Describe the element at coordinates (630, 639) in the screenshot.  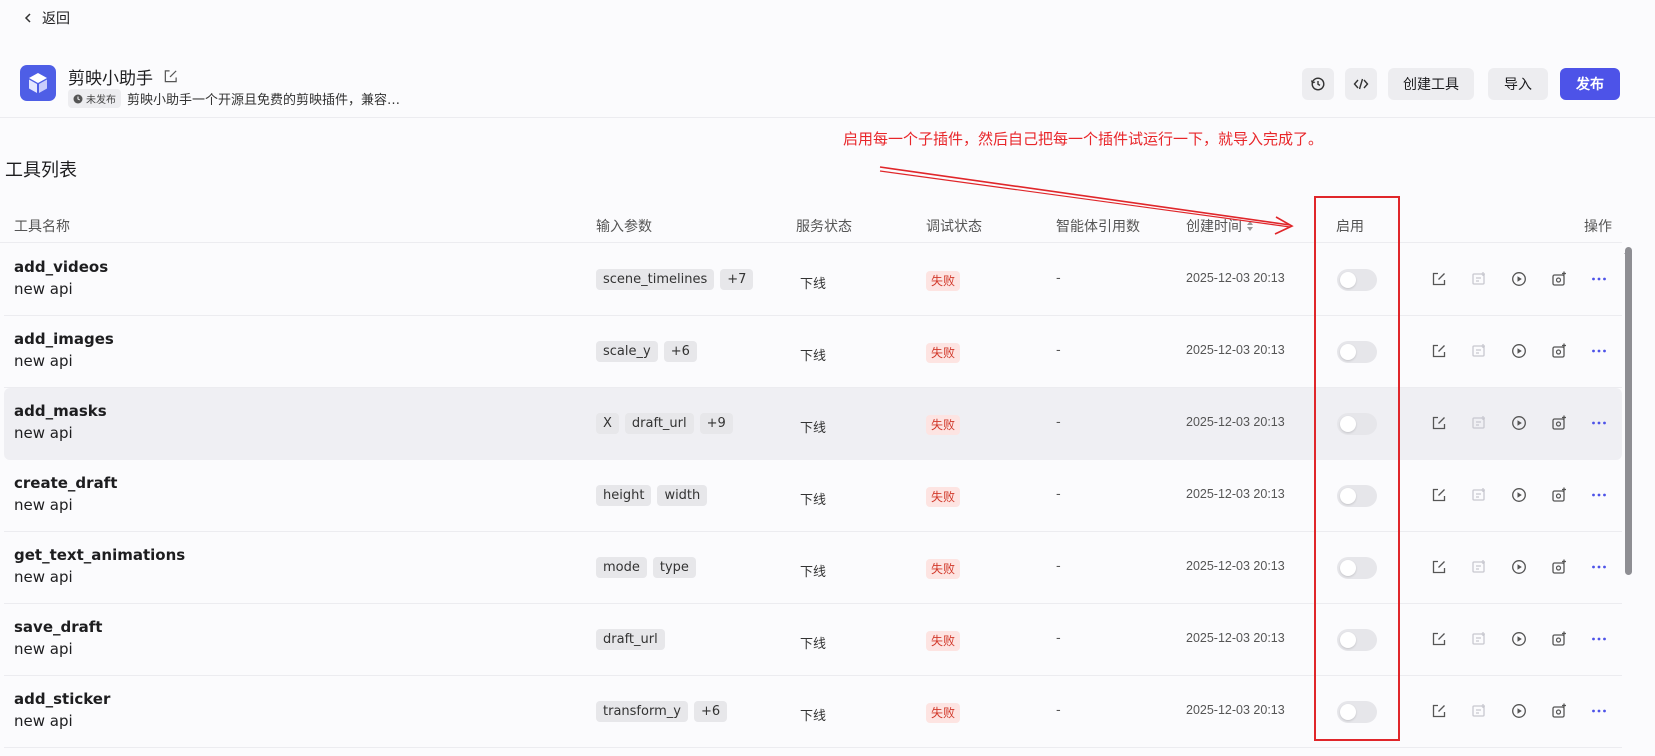
I see `param-tags: draft_url` at that location.